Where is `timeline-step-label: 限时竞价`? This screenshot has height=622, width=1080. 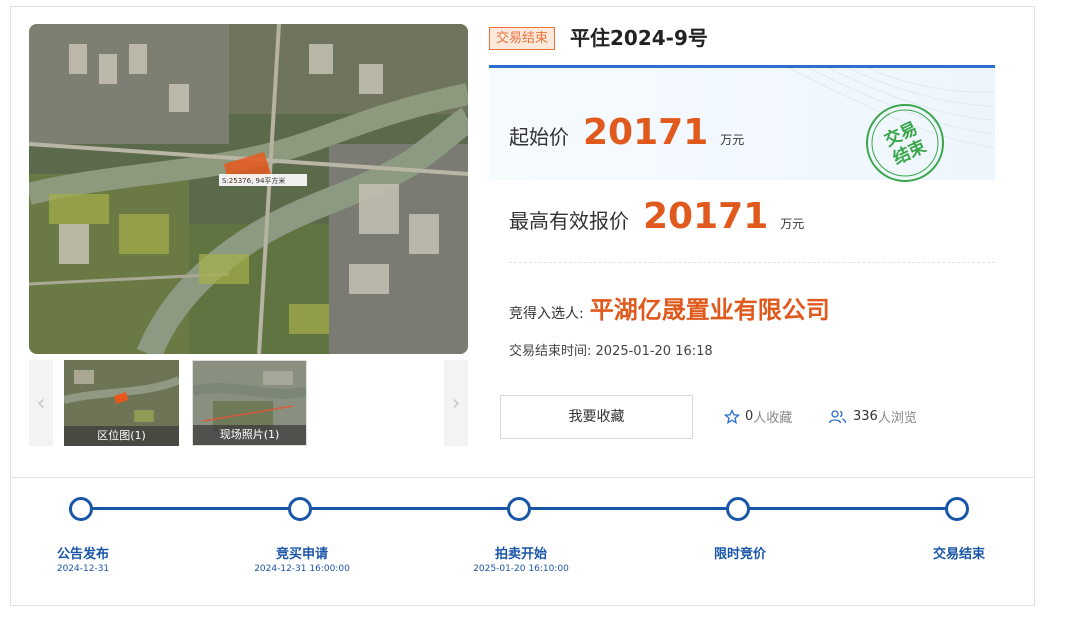
timeline-step-label: 限时竞价 is located at coordinates (739, 554).